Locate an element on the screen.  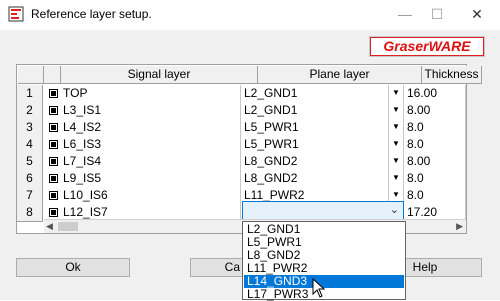
scroll-thumb is located at coordinates (68, 226).